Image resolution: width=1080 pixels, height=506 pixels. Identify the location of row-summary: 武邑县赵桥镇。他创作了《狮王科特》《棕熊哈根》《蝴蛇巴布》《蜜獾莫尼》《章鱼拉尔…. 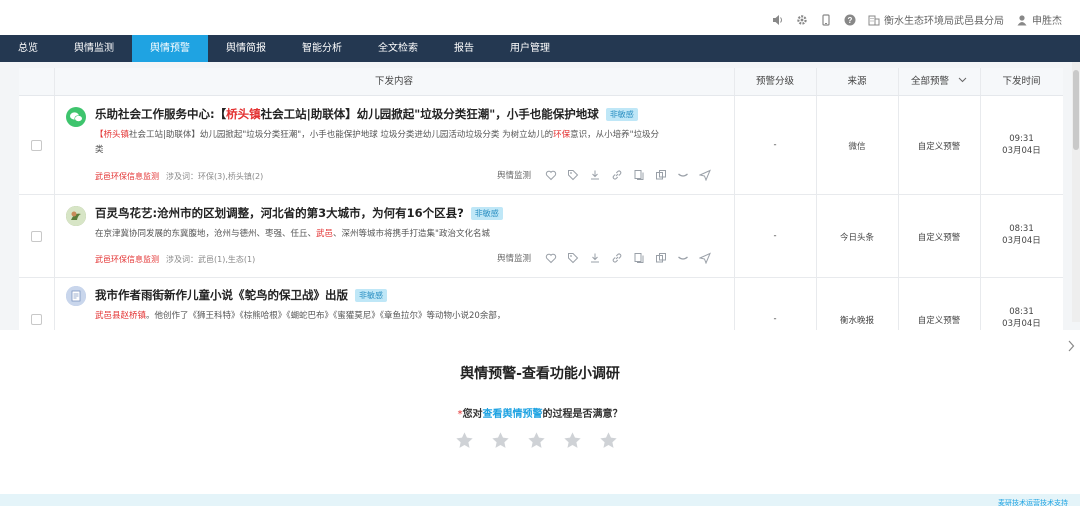
(300, 316).